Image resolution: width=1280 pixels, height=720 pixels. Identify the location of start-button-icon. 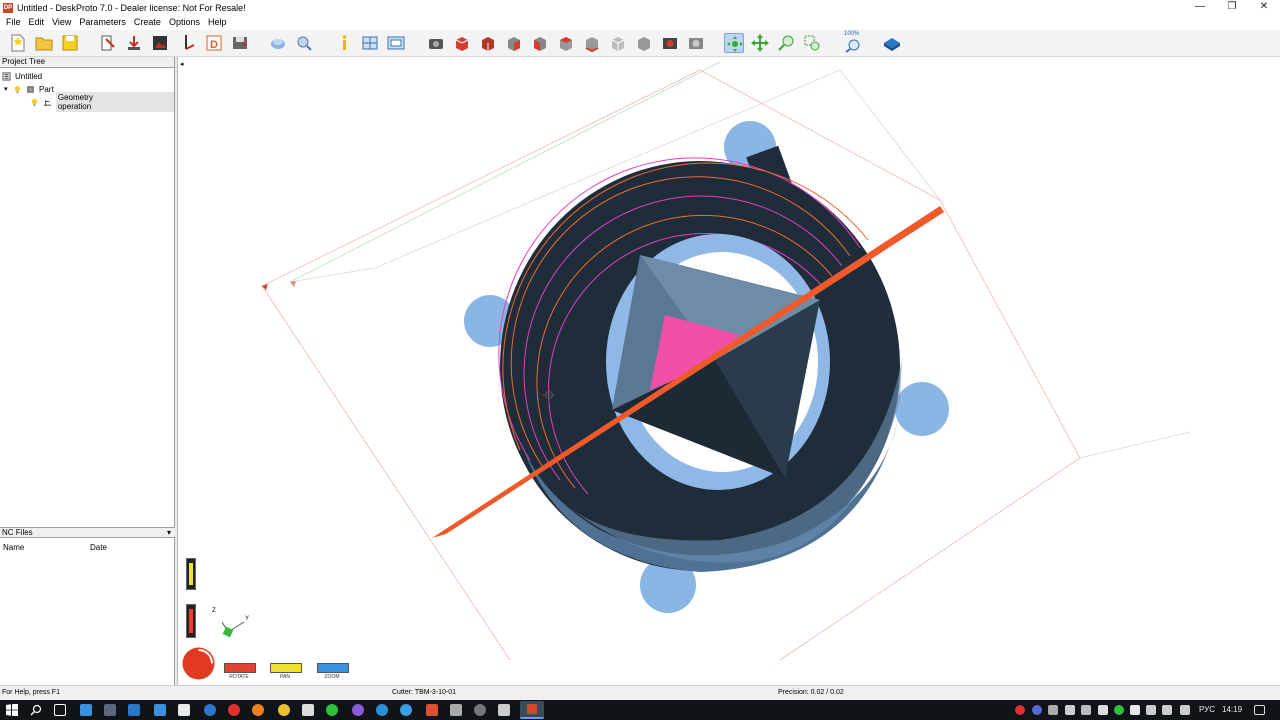
(12, 710).